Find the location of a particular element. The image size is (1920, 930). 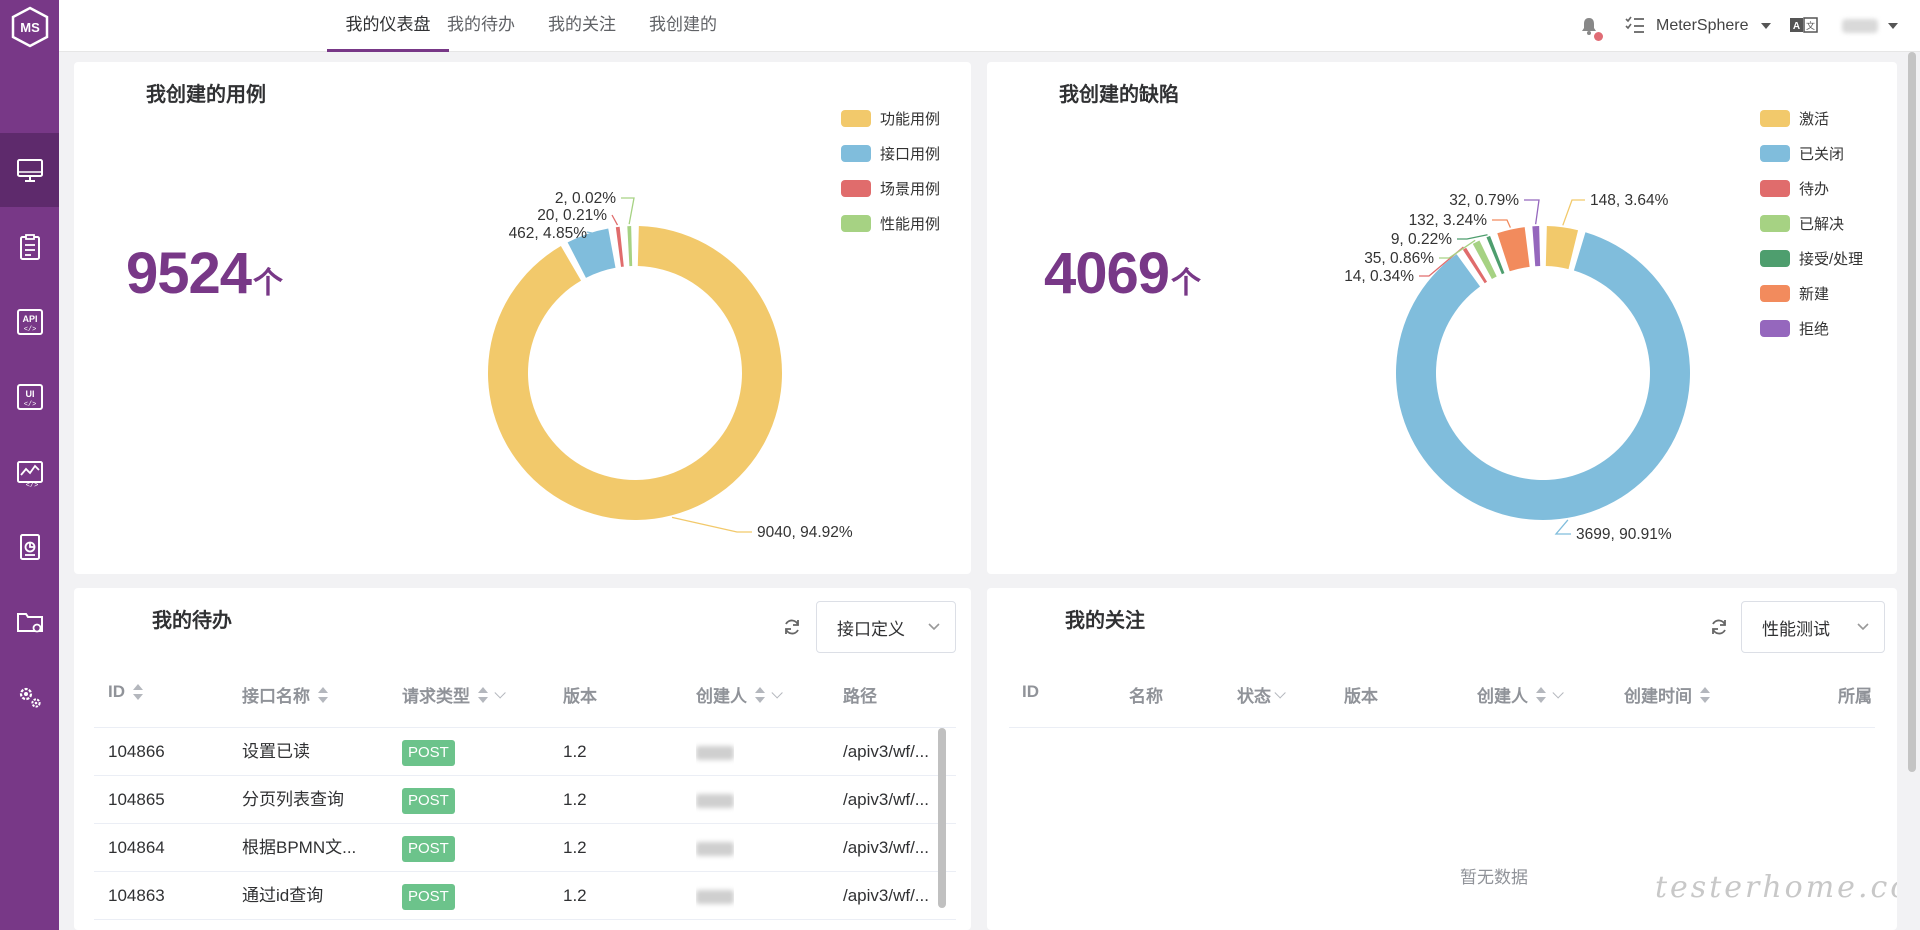

sidebar-item-ui: UI </> is located at coordinates (29, 397).